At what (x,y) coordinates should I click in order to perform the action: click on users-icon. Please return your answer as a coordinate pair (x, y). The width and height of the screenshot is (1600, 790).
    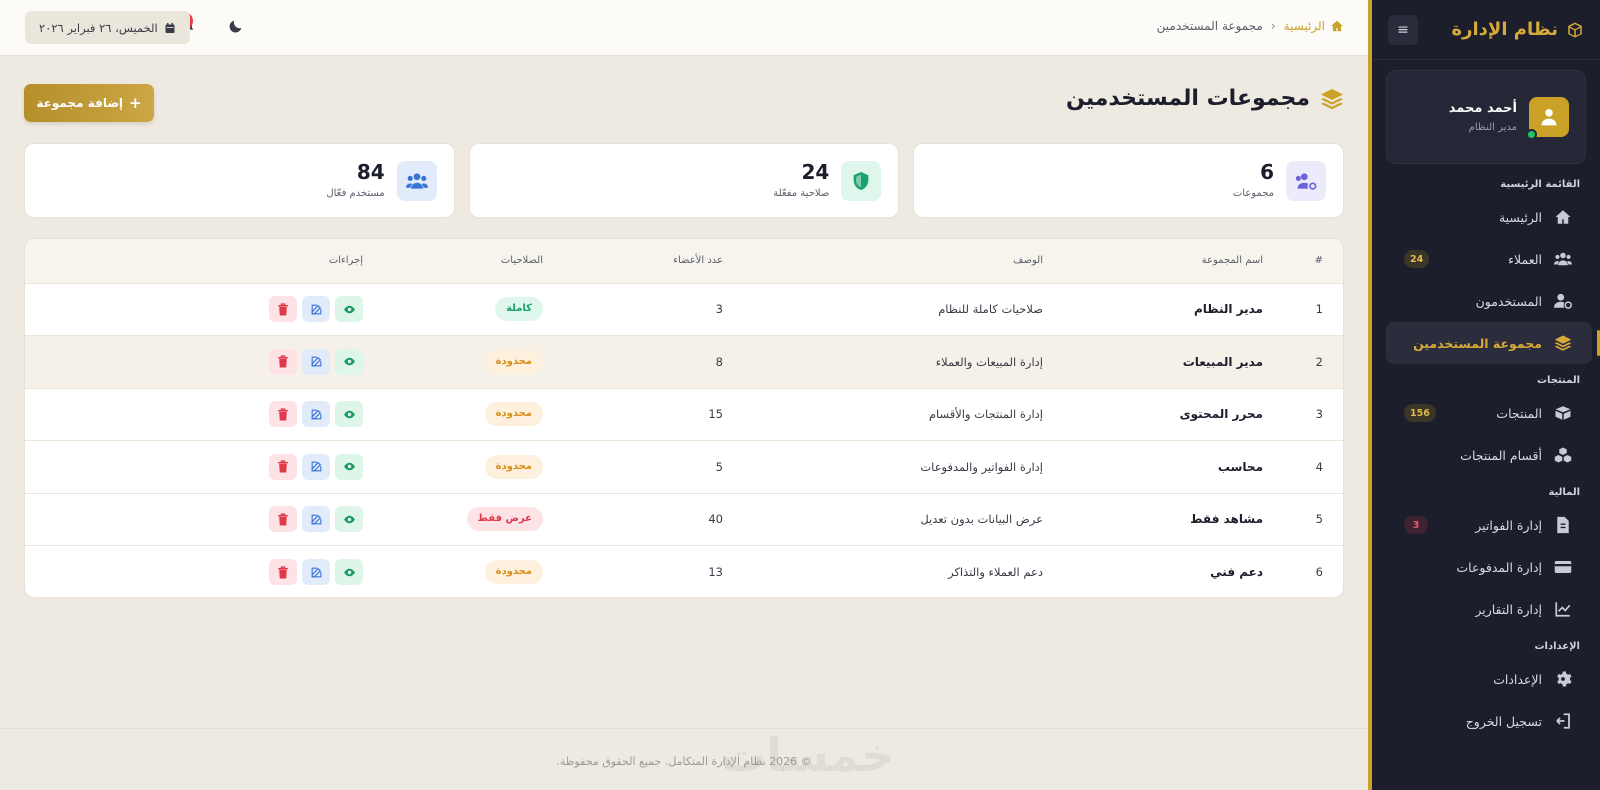
    Looking at the image, I should click on (416, 180).